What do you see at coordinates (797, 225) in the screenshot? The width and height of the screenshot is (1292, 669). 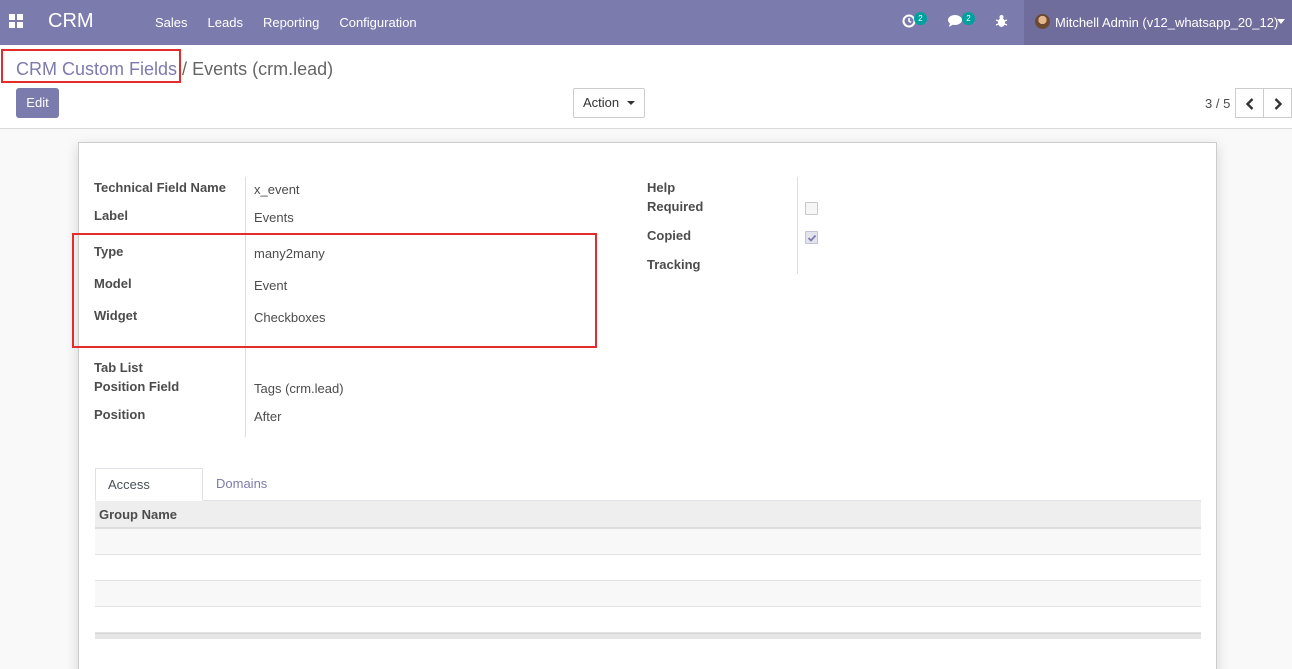 I see `right-group-divider` at bounding box center [797, 225].